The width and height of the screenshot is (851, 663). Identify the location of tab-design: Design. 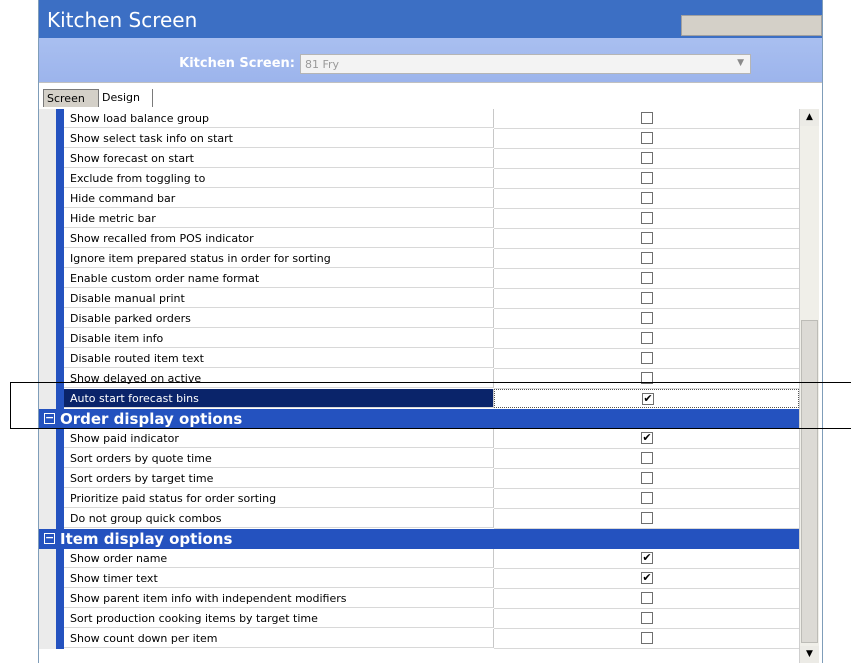
(126, 98).